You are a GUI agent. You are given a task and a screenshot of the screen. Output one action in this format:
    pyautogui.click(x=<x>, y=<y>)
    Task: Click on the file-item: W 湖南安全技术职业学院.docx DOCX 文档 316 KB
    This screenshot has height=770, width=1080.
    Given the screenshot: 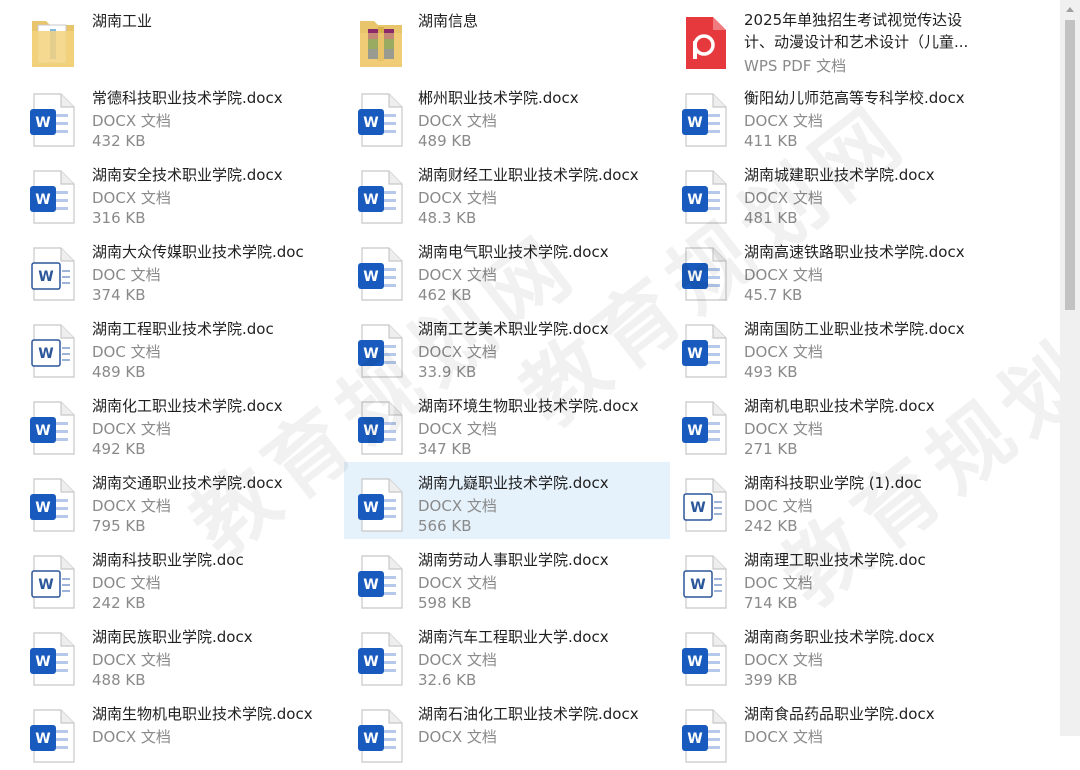 What is the action you would take?
    pyautogui.click(x=163, y=192)
    